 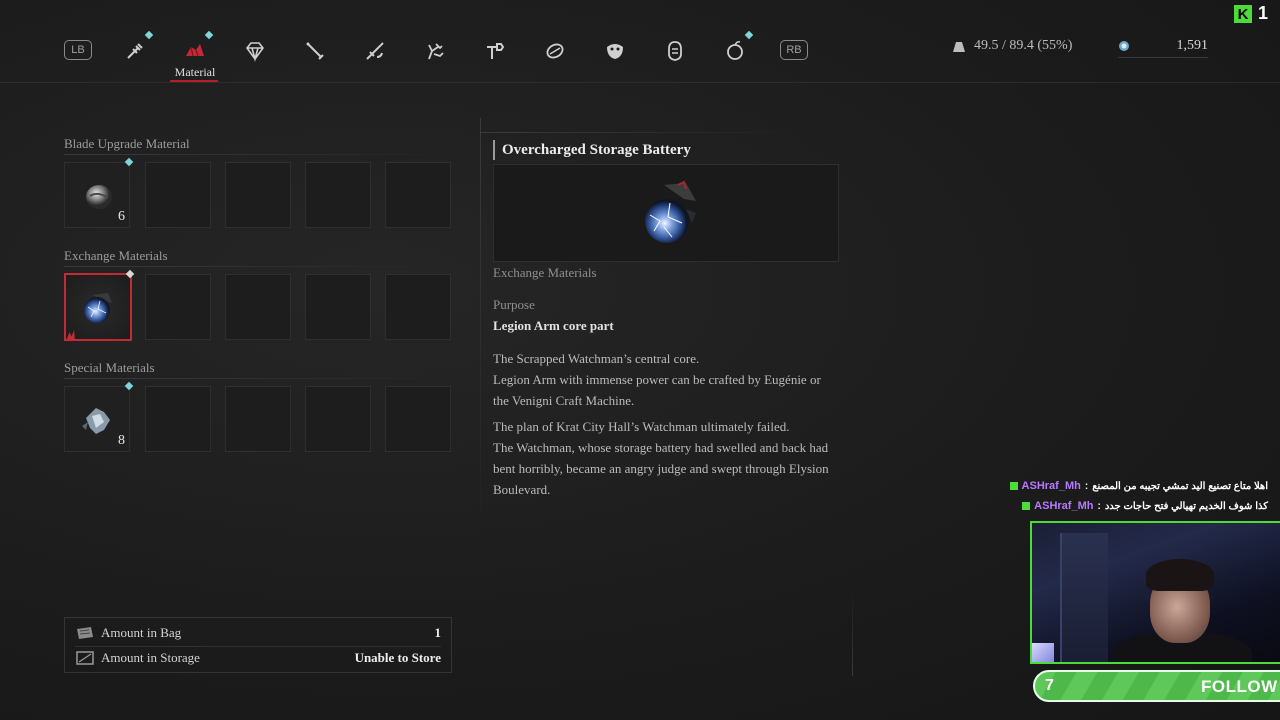 What do you see at coordinates (195, 72) in the screenshot?
I see `active-tab-label: Material` at bounding box center [195, 72].